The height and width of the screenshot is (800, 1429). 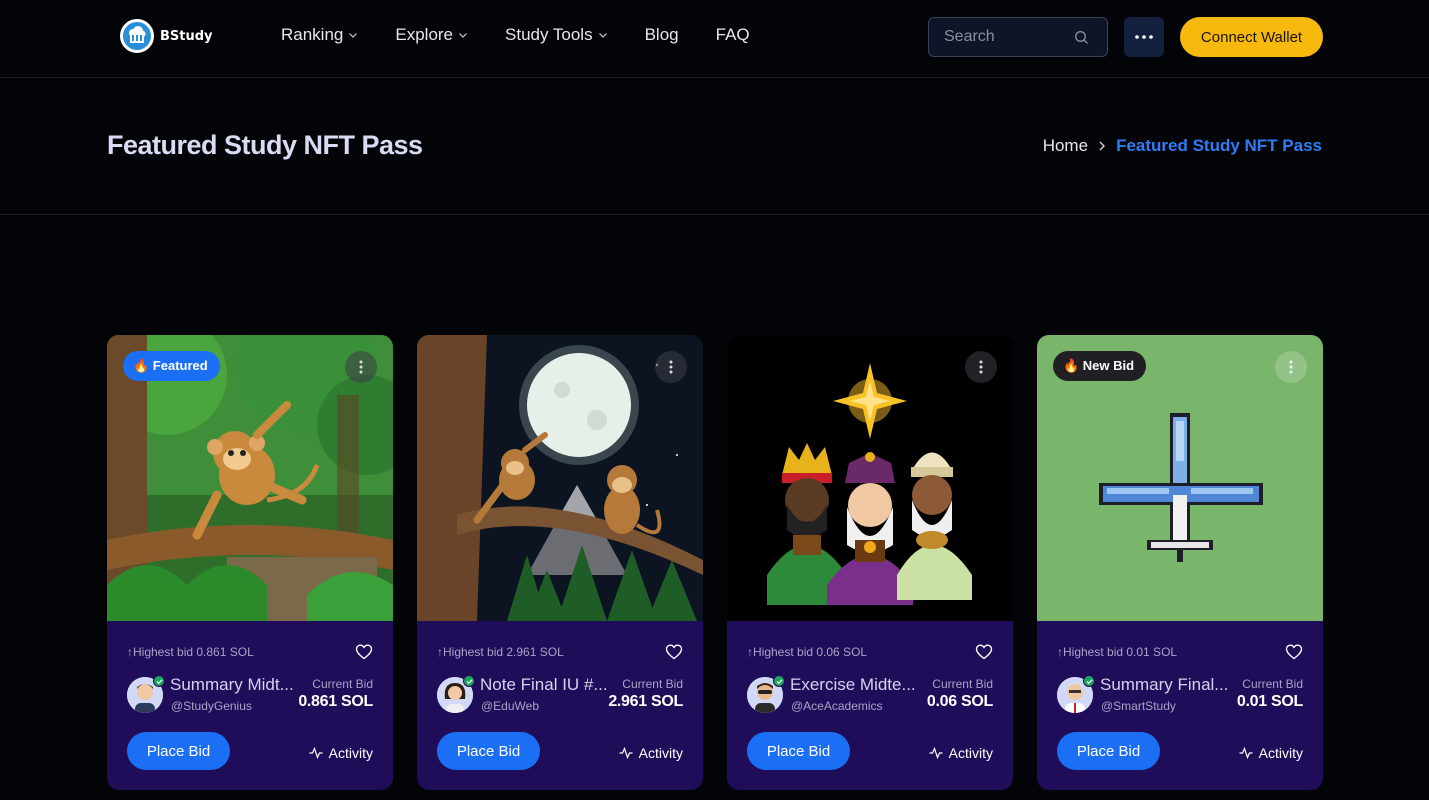 I want to click on nft-image-three-wise-men, so click(x=870, y=478).